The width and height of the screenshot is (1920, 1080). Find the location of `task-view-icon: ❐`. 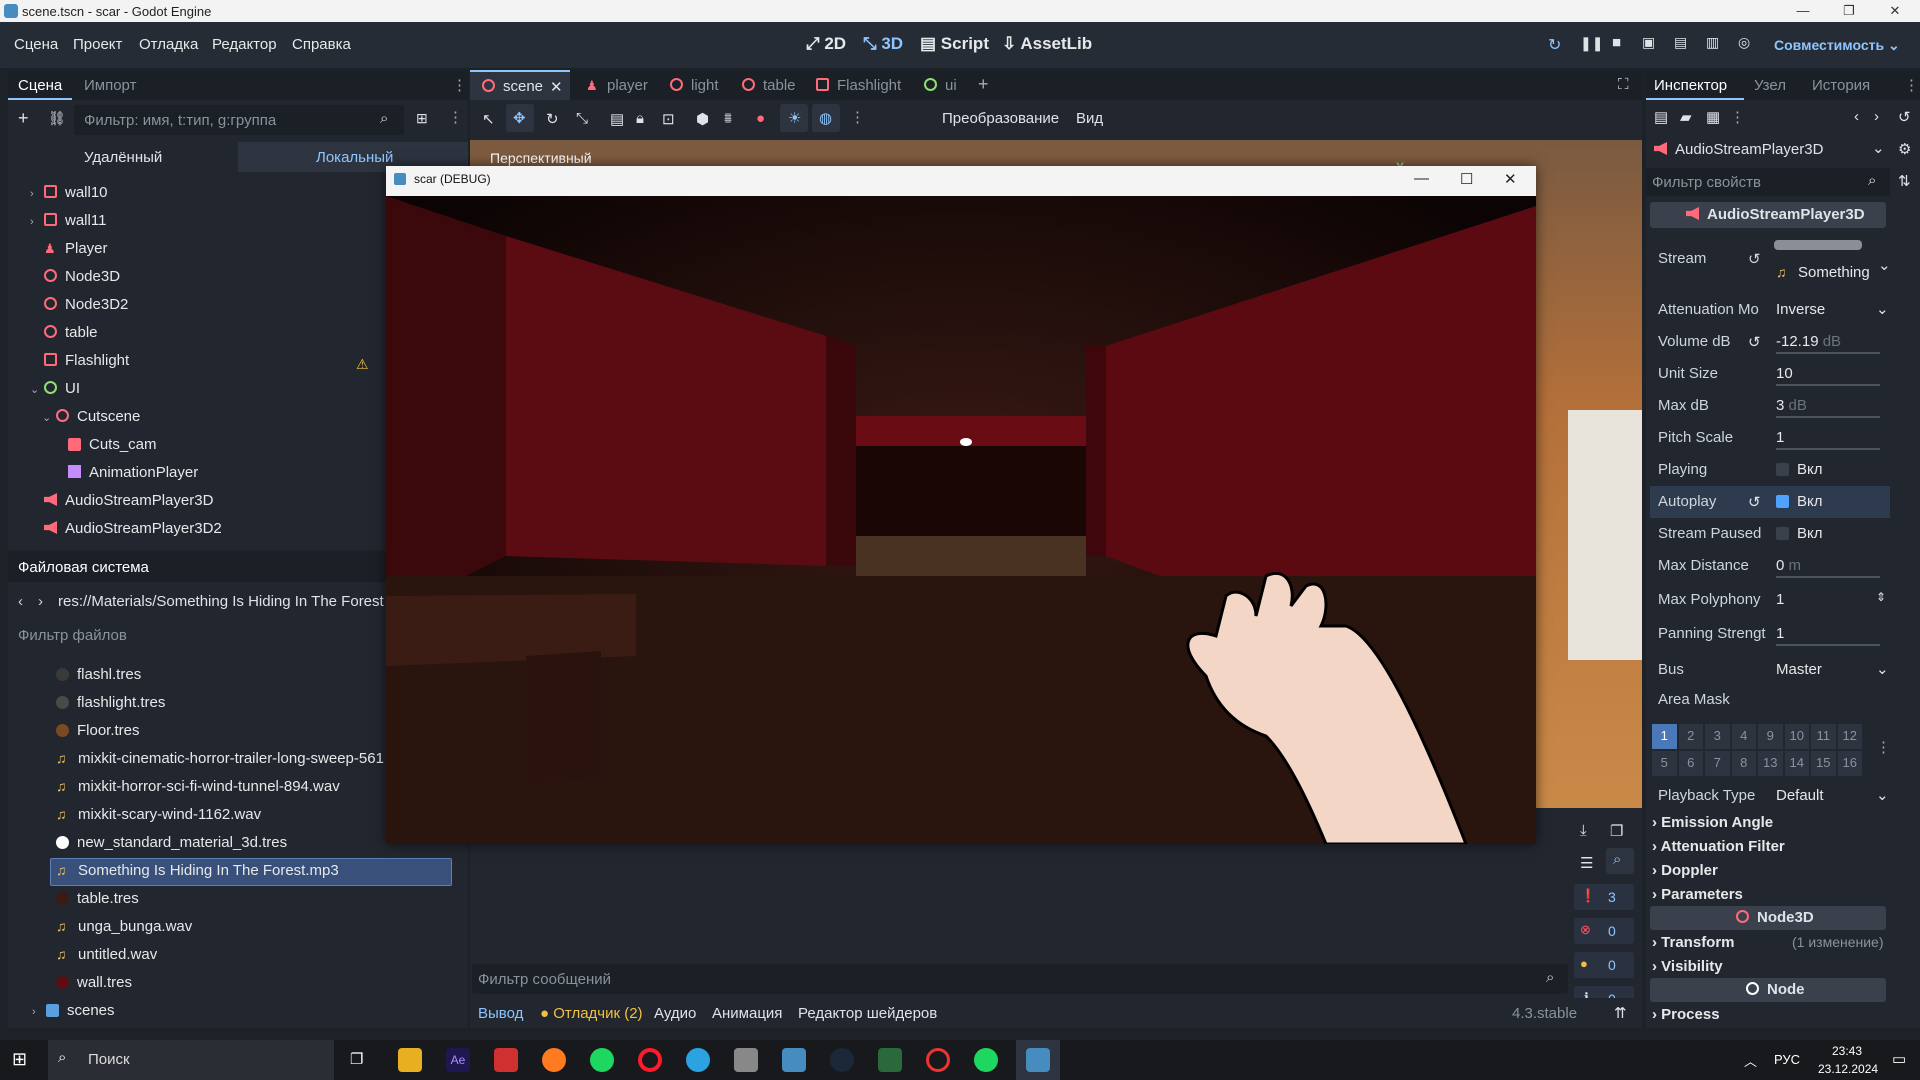

task-view-icon: ❐ is located at coordinates (356, 1059).